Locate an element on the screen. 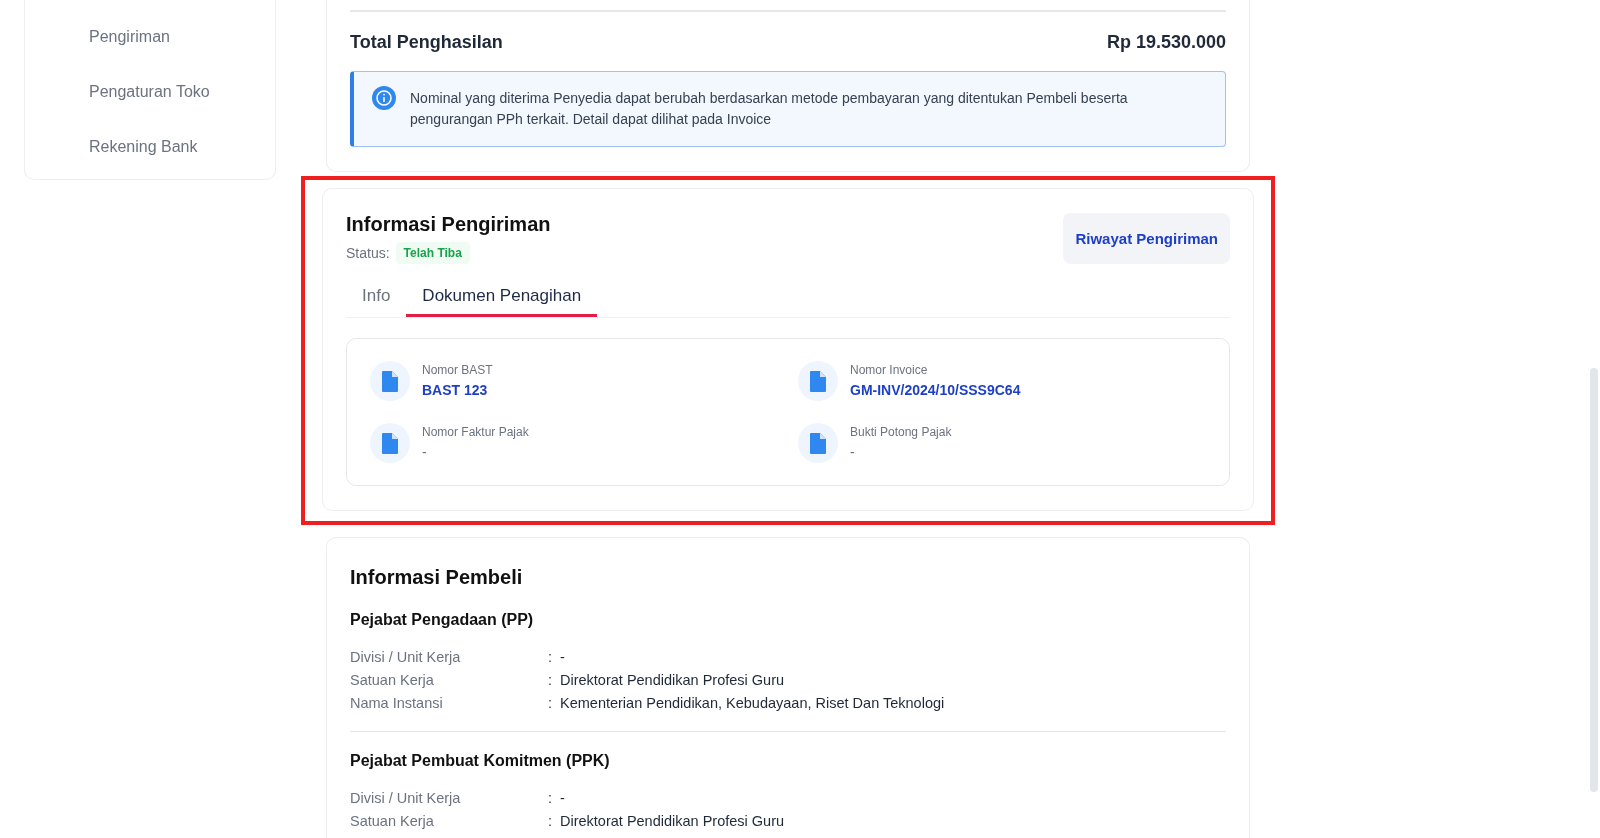 The height and width of the screenshot is (838, 1600). sidebar-item: Pengaturan Toko is located at coordinates (182, 92).